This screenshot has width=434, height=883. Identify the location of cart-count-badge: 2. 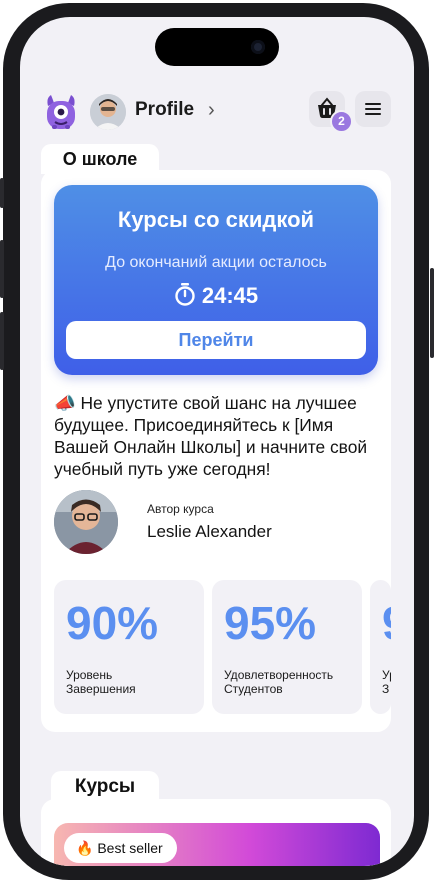
(341, 121).